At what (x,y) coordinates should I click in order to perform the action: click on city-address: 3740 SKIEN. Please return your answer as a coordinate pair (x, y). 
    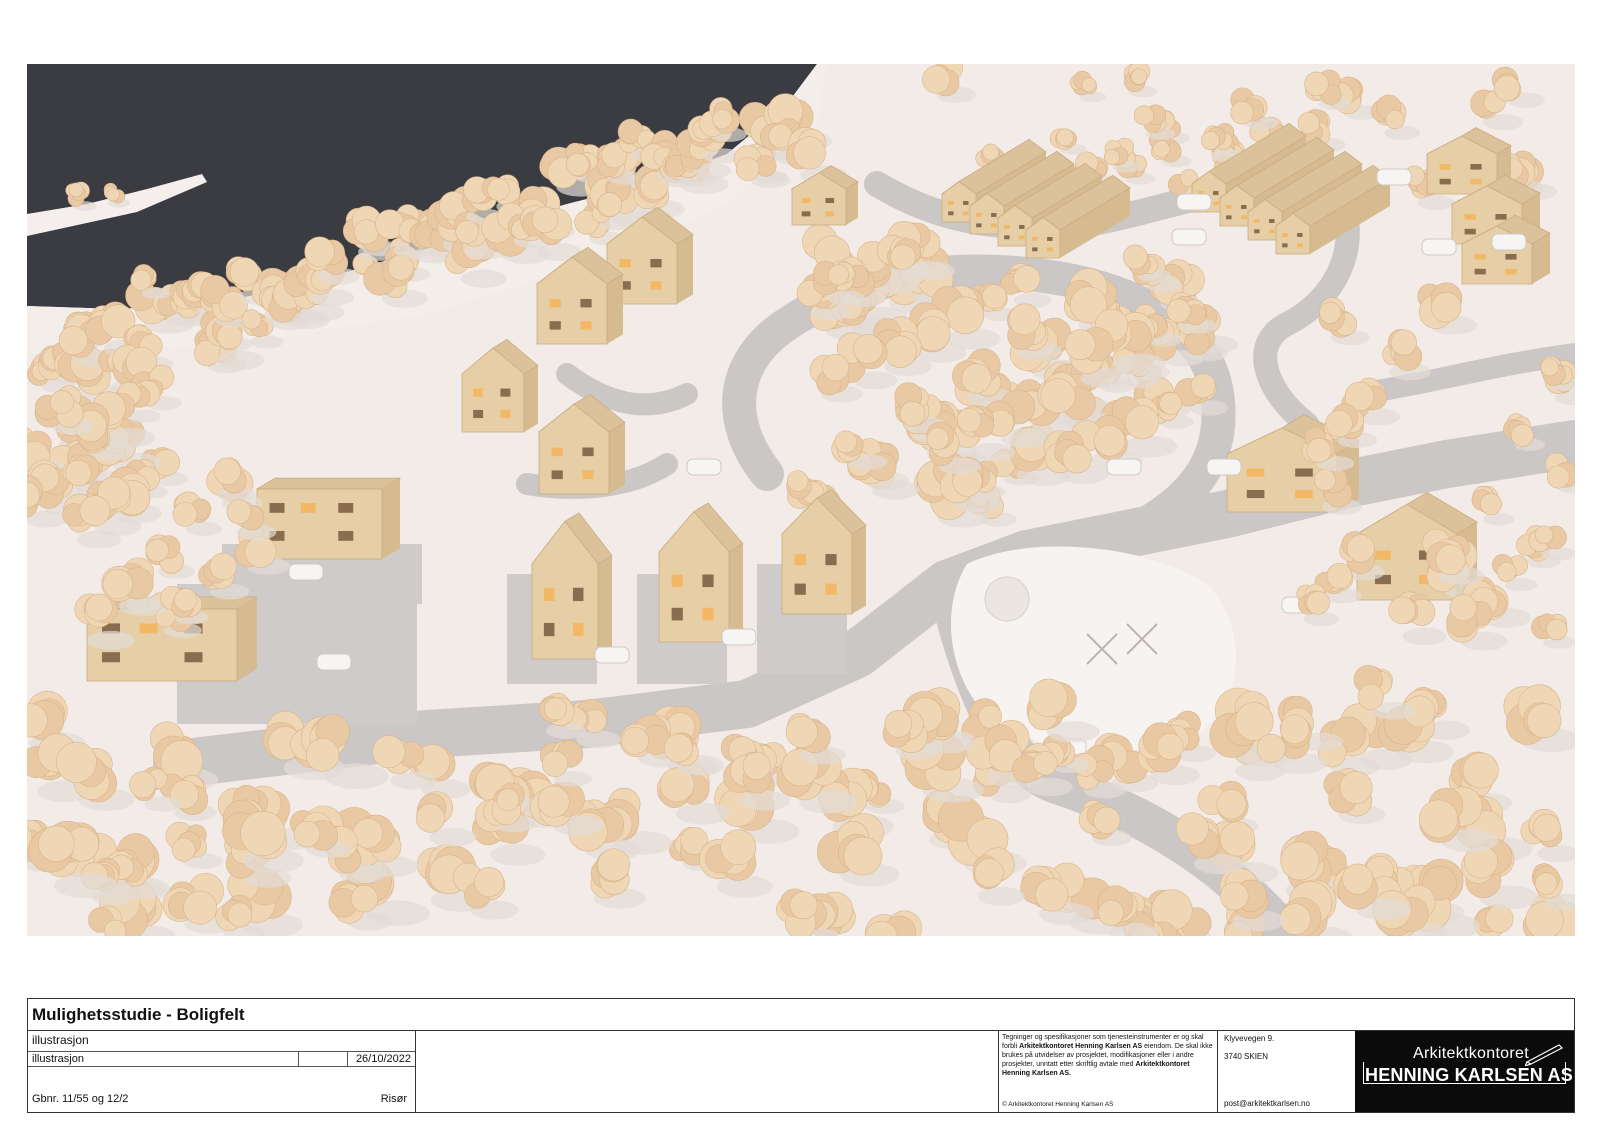
    Looking at the image, I should click on (1246, 1056).